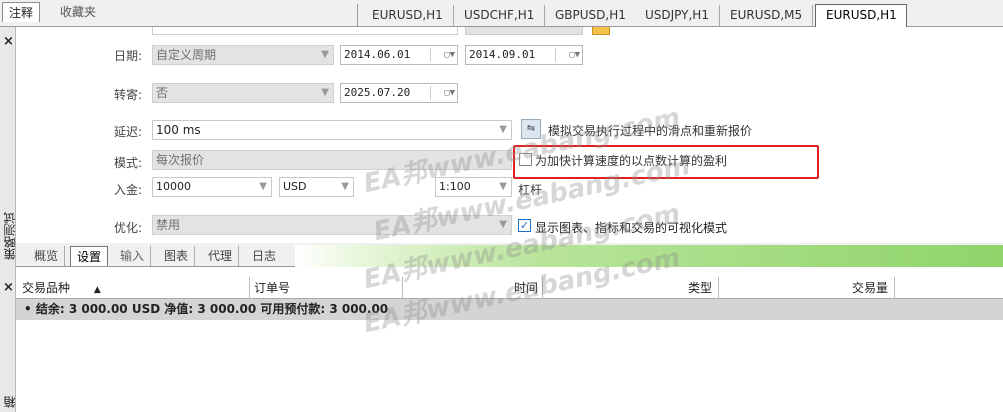 The width and height of the screenshot is (1003, 412). What do you see at coordinates (177, 256) in the screenshot?
I see `tab-graph: 图表` at bounding box center [177, 256].